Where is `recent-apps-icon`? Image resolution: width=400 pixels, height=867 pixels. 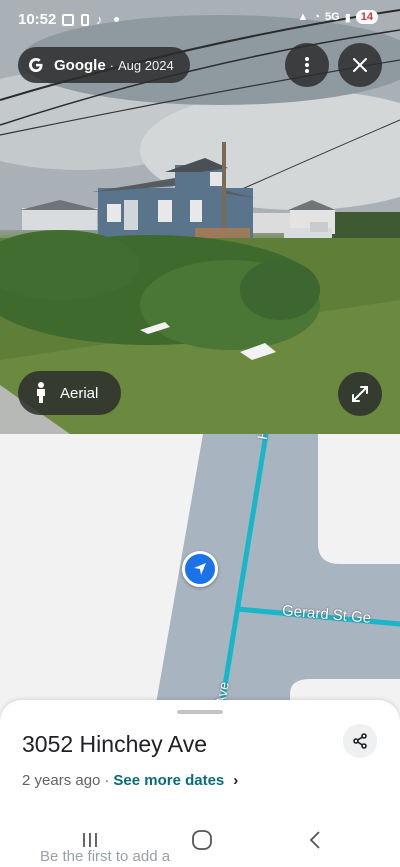 recent-apps-icon is located at coordinates (90, 840).